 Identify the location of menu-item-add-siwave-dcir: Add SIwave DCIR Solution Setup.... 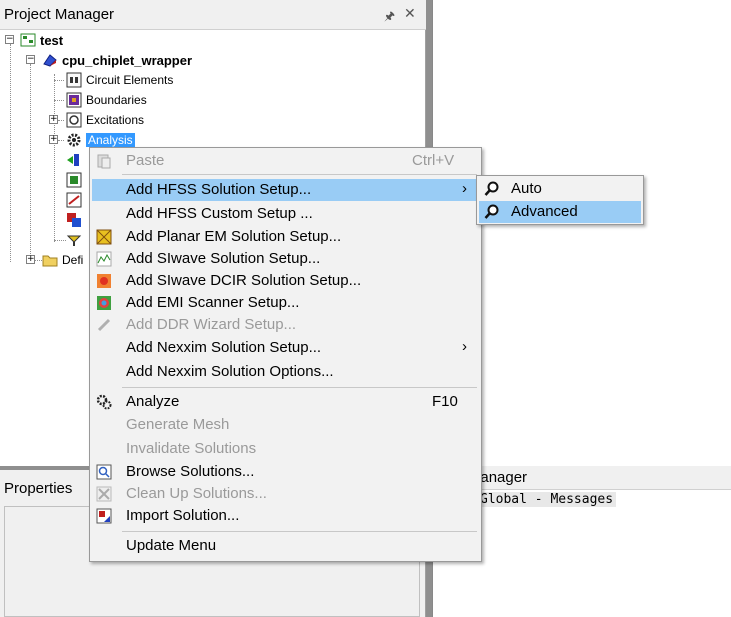
(285, 281).